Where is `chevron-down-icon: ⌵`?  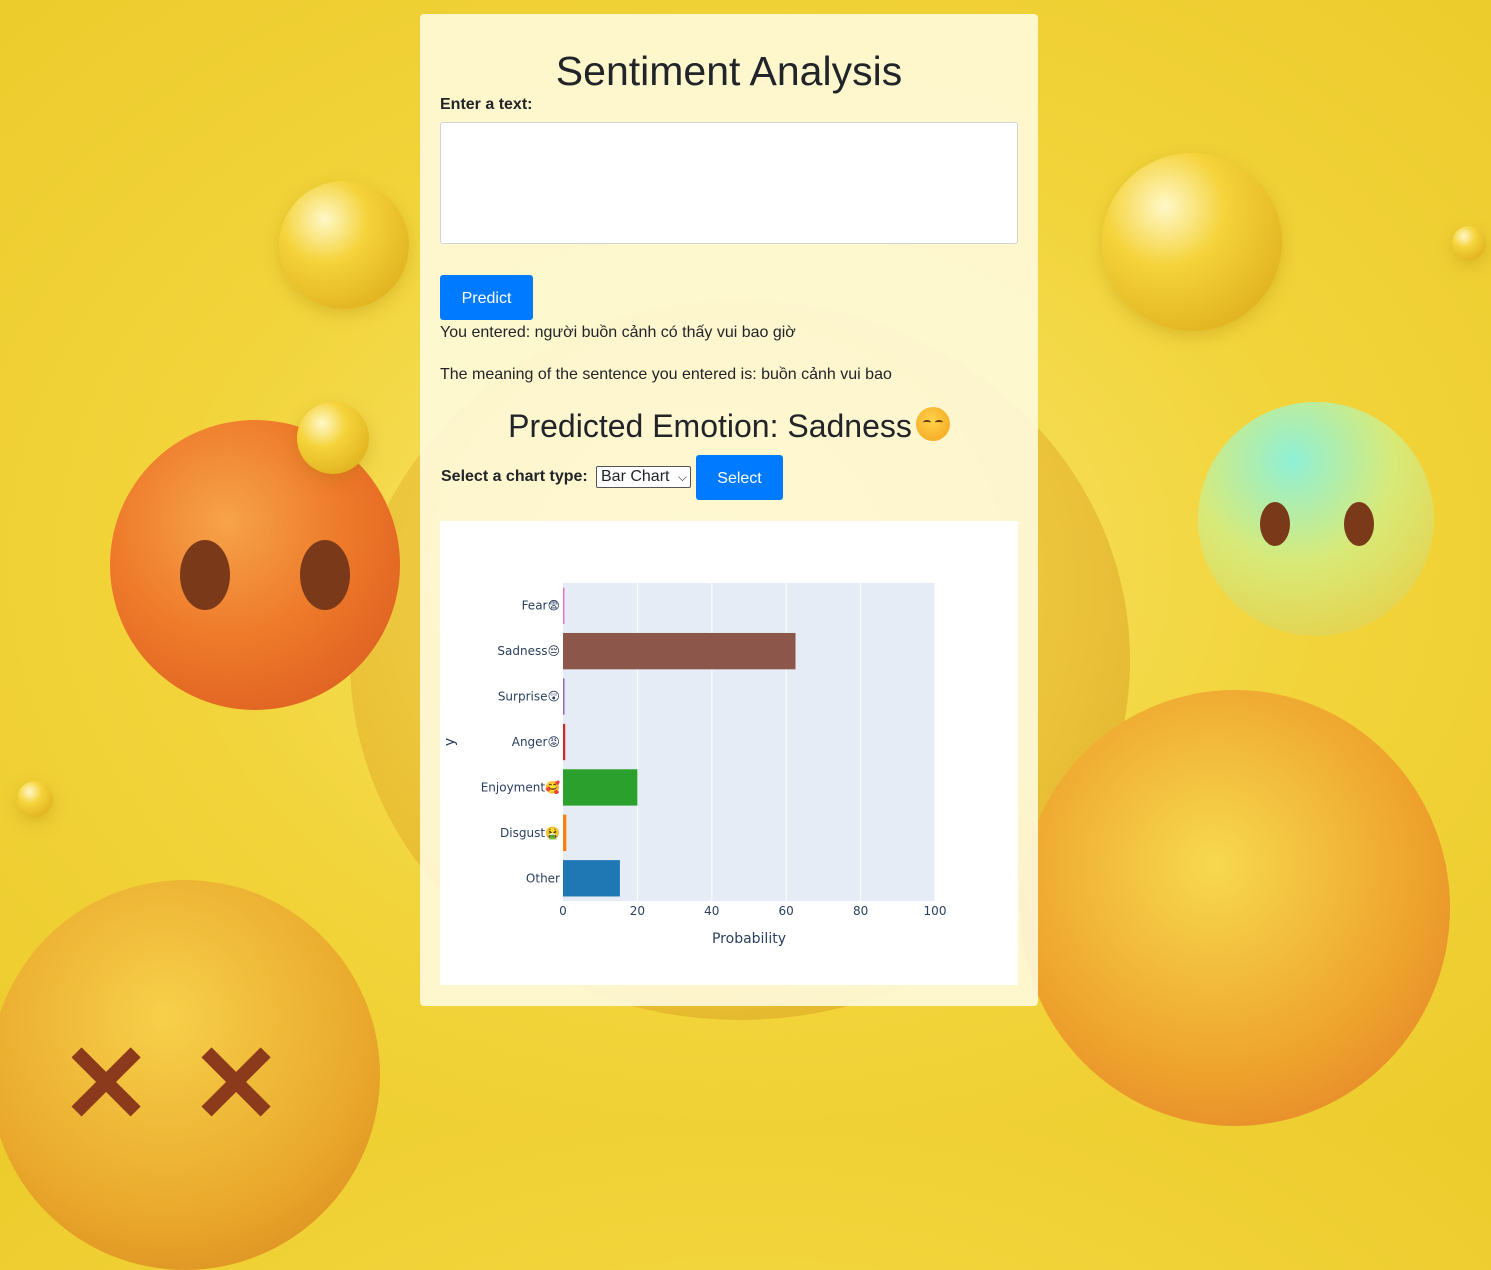
chevron-down-icon: ⌵ is located at coordinates (682, 477).